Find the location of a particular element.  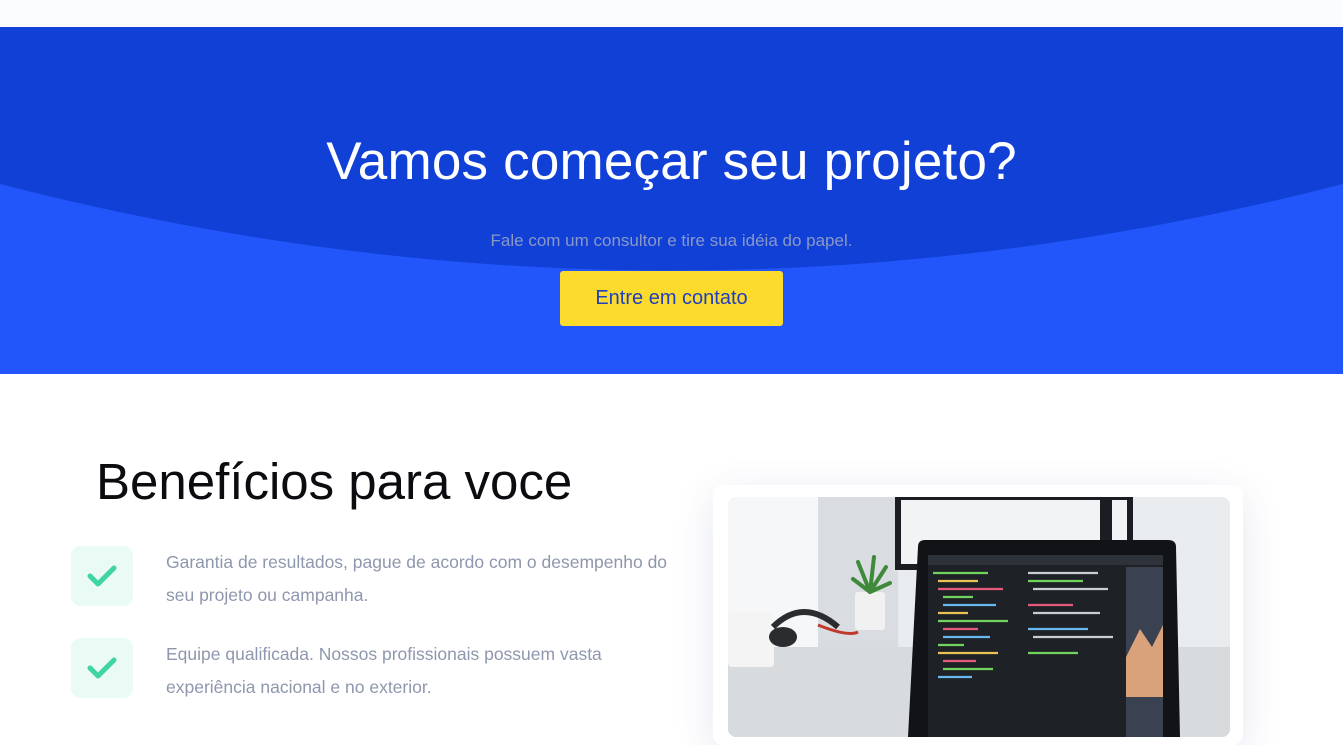

contact-button: Entre em contato is located at coordinates (671, 298).